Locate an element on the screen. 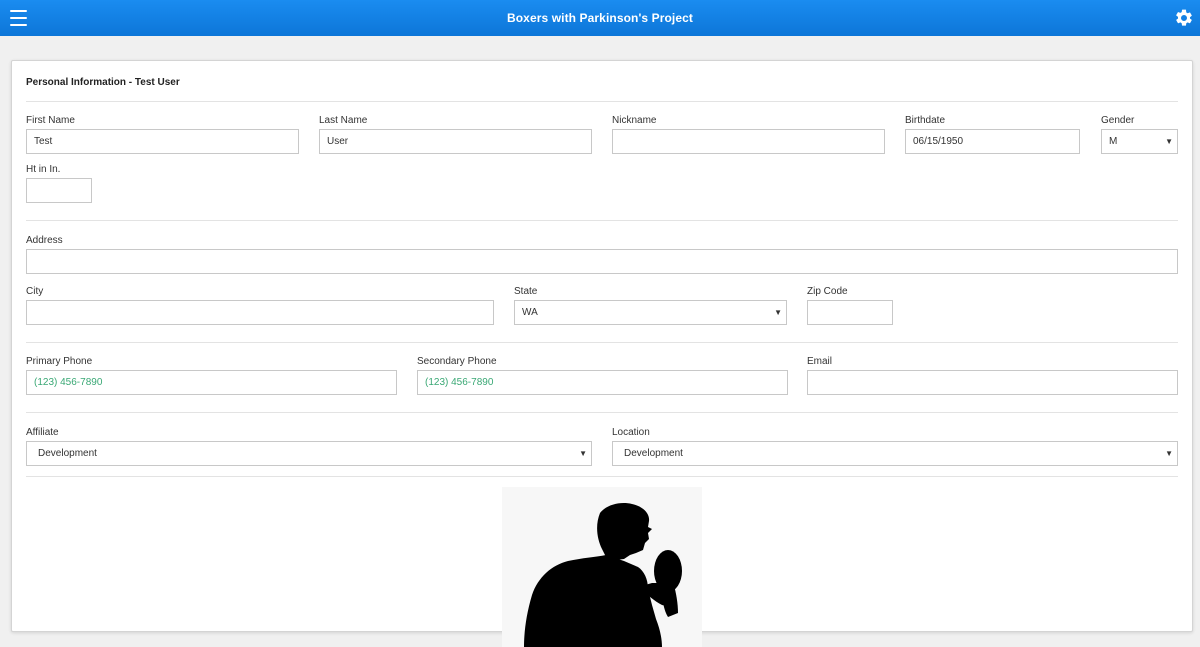  app-header: Boxers with Parkinson's Project is located at coordinates (600, 18).